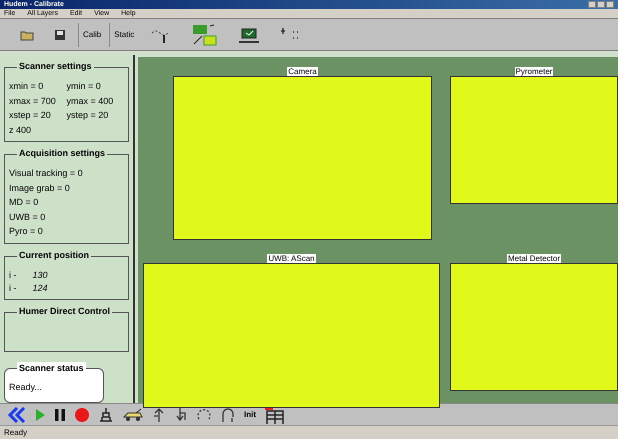  Describe the element at coordinates (90, 101) in the screenshot. I see `setting-text: ymax = 400` at that location.